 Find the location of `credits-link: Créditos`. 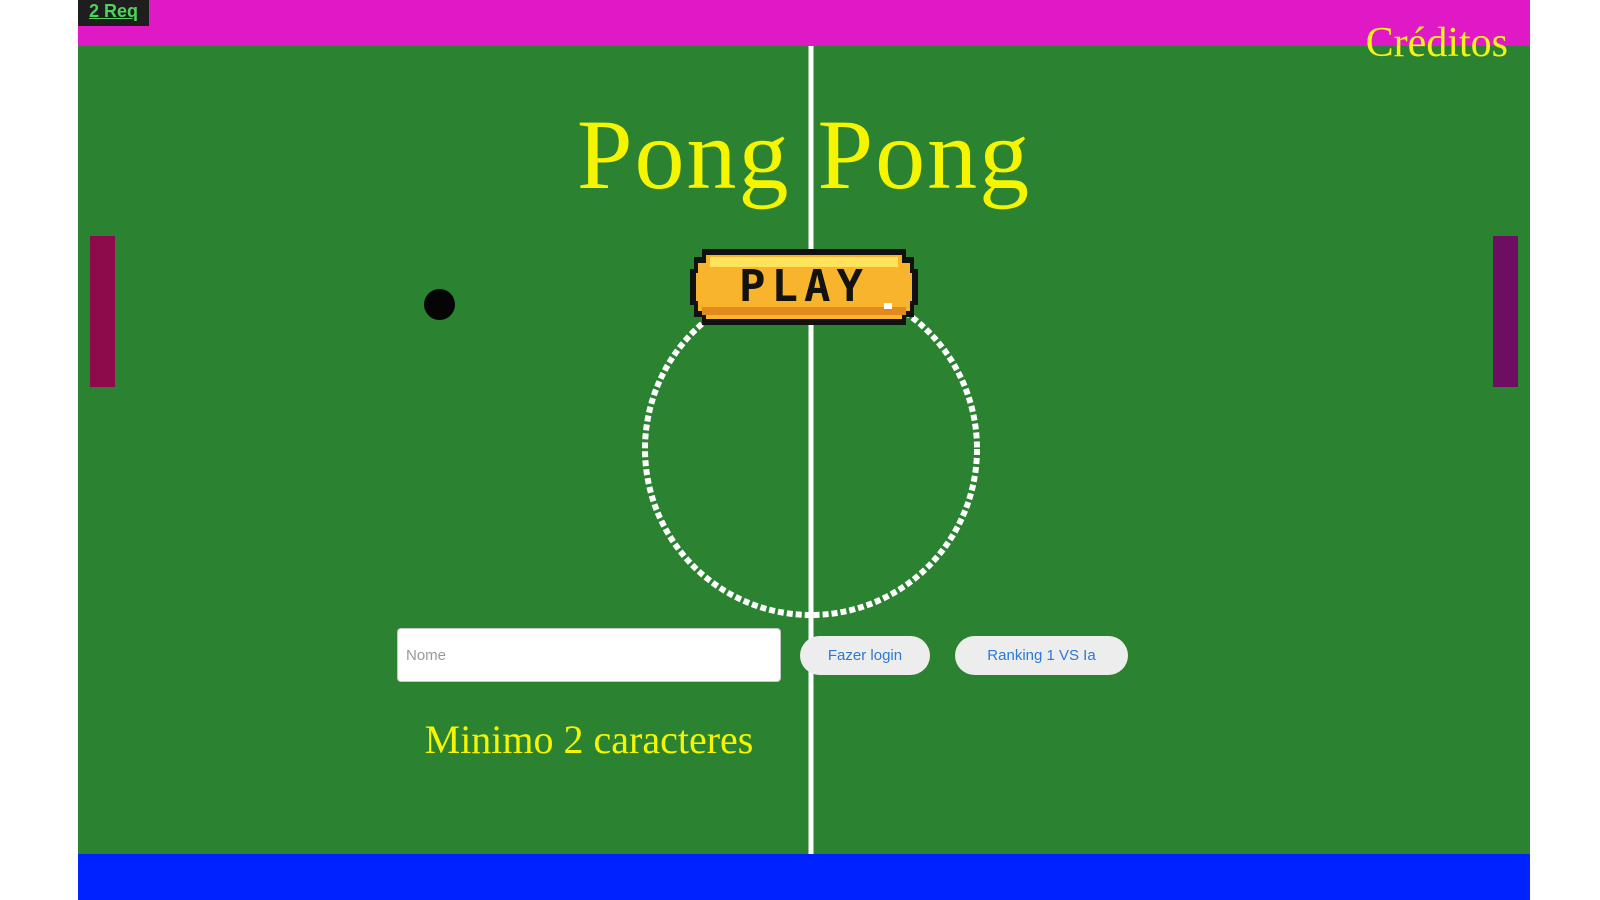

credits-link: Créditos is located at coordinates (1437, 43).